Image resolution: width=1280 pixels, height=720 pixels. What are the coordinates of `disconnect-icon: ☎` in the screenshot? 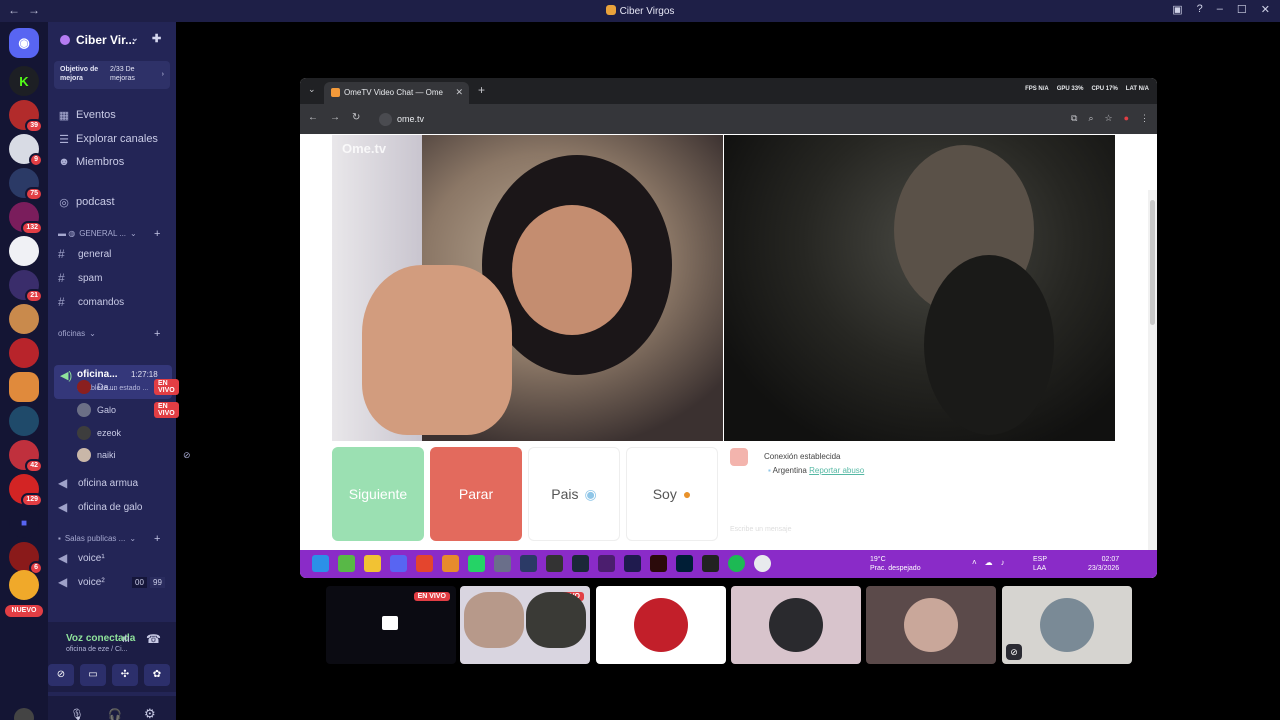 It's located at (153, 639).